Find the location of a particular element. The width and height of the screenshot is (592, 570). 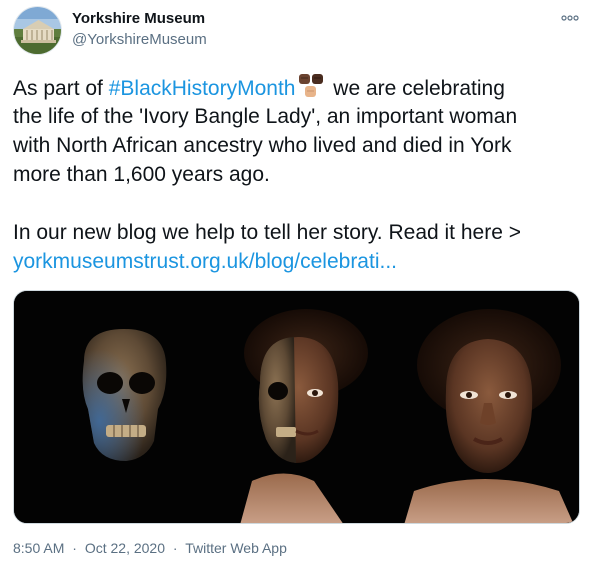

tweet-source: Twitter Web App is located at coordinates (236, 548).